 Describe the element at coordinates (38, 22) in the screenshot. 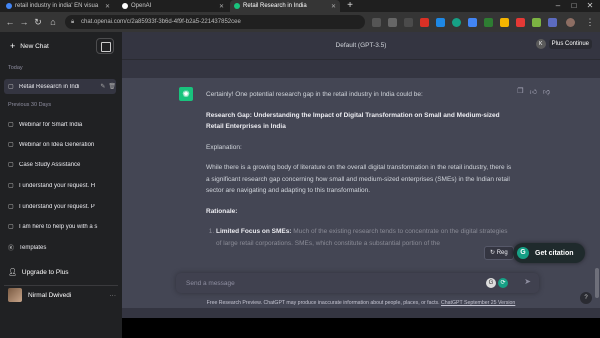

I see `reload-icon: ↻` at that location.